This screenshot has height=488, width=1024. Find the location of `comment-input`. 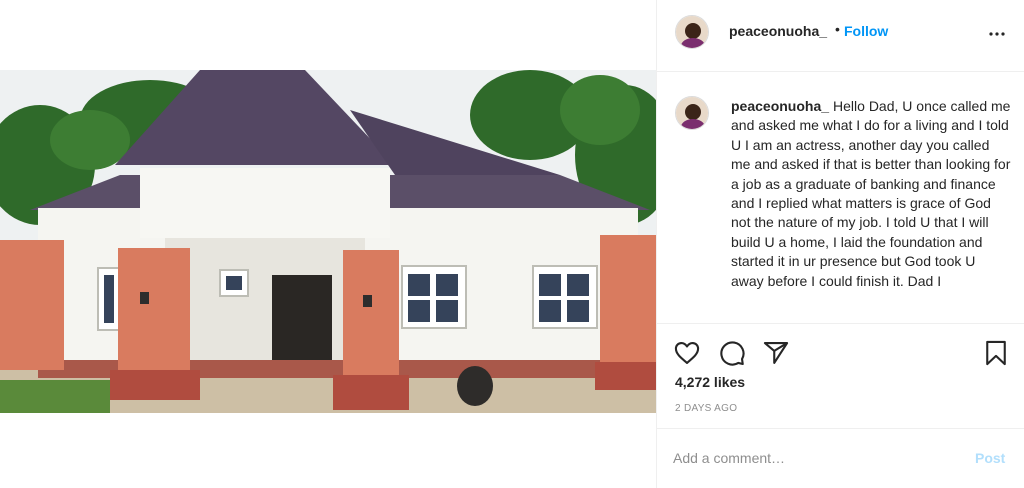

comment-input is located at coordinates (813, 458).